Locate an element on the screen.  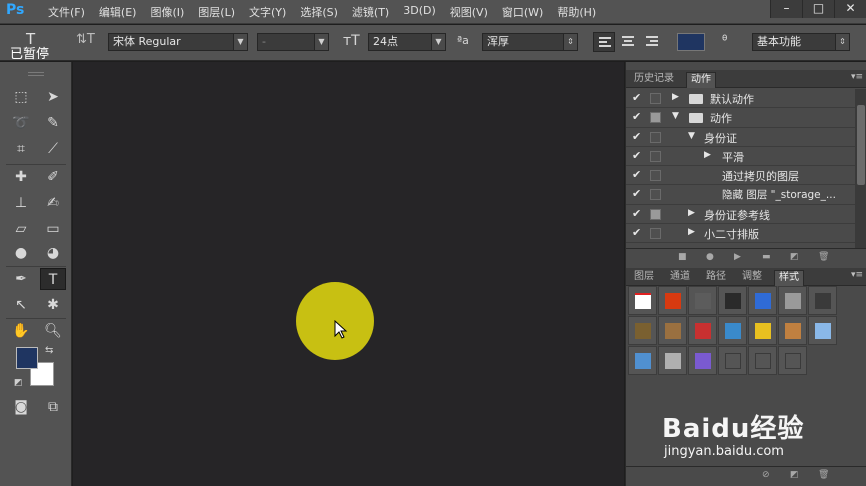
menu-filter: 滤镜(T) is located at coordinates (370, 12).